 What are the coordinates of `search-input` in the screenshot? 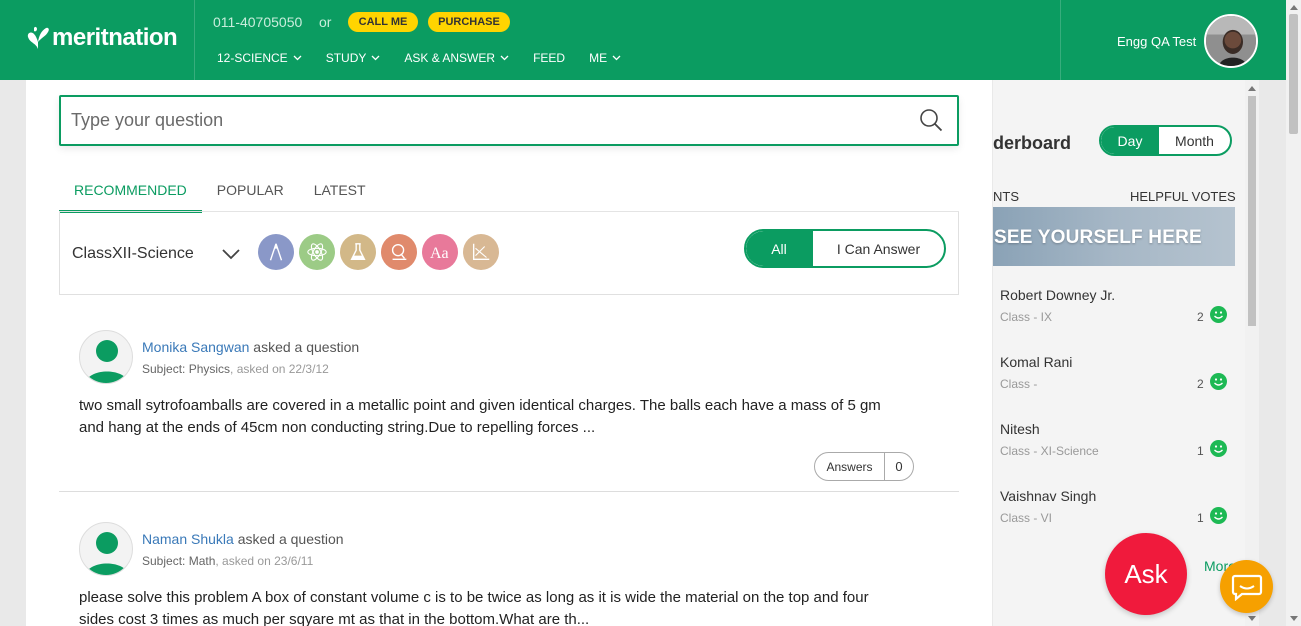 It's located at (491, 120).